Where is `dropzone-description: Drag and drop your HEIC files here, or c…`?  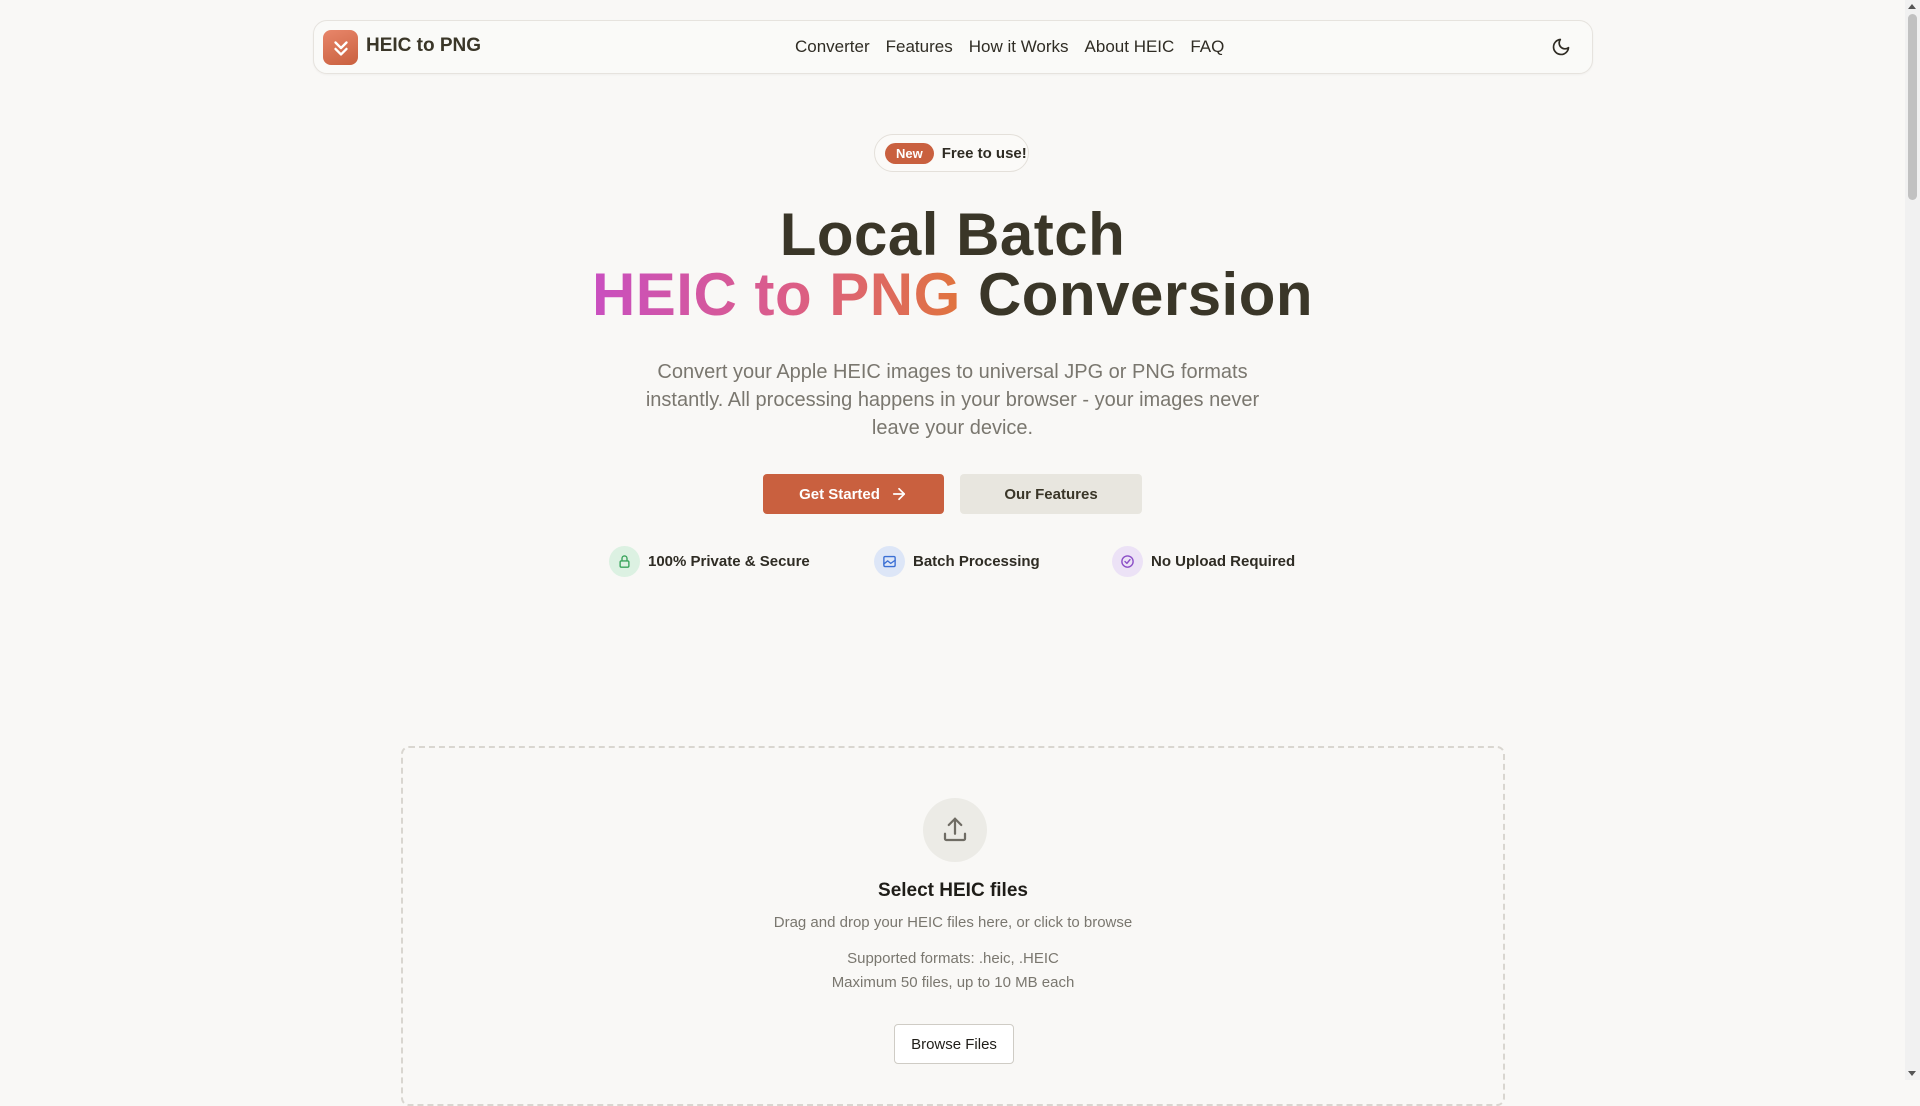 dropzone-description: Drag and drop your HEIC files here, or c… is located at coordinates (953, 922).